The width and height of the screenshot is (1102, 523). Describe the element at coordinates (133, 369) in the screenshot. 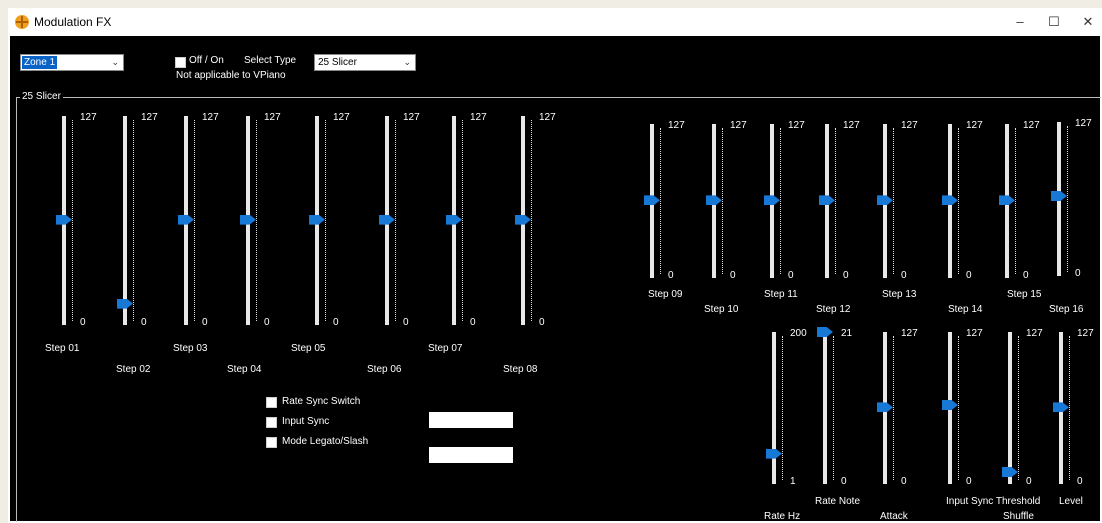

I see `slider-label: Step 02` at that location.